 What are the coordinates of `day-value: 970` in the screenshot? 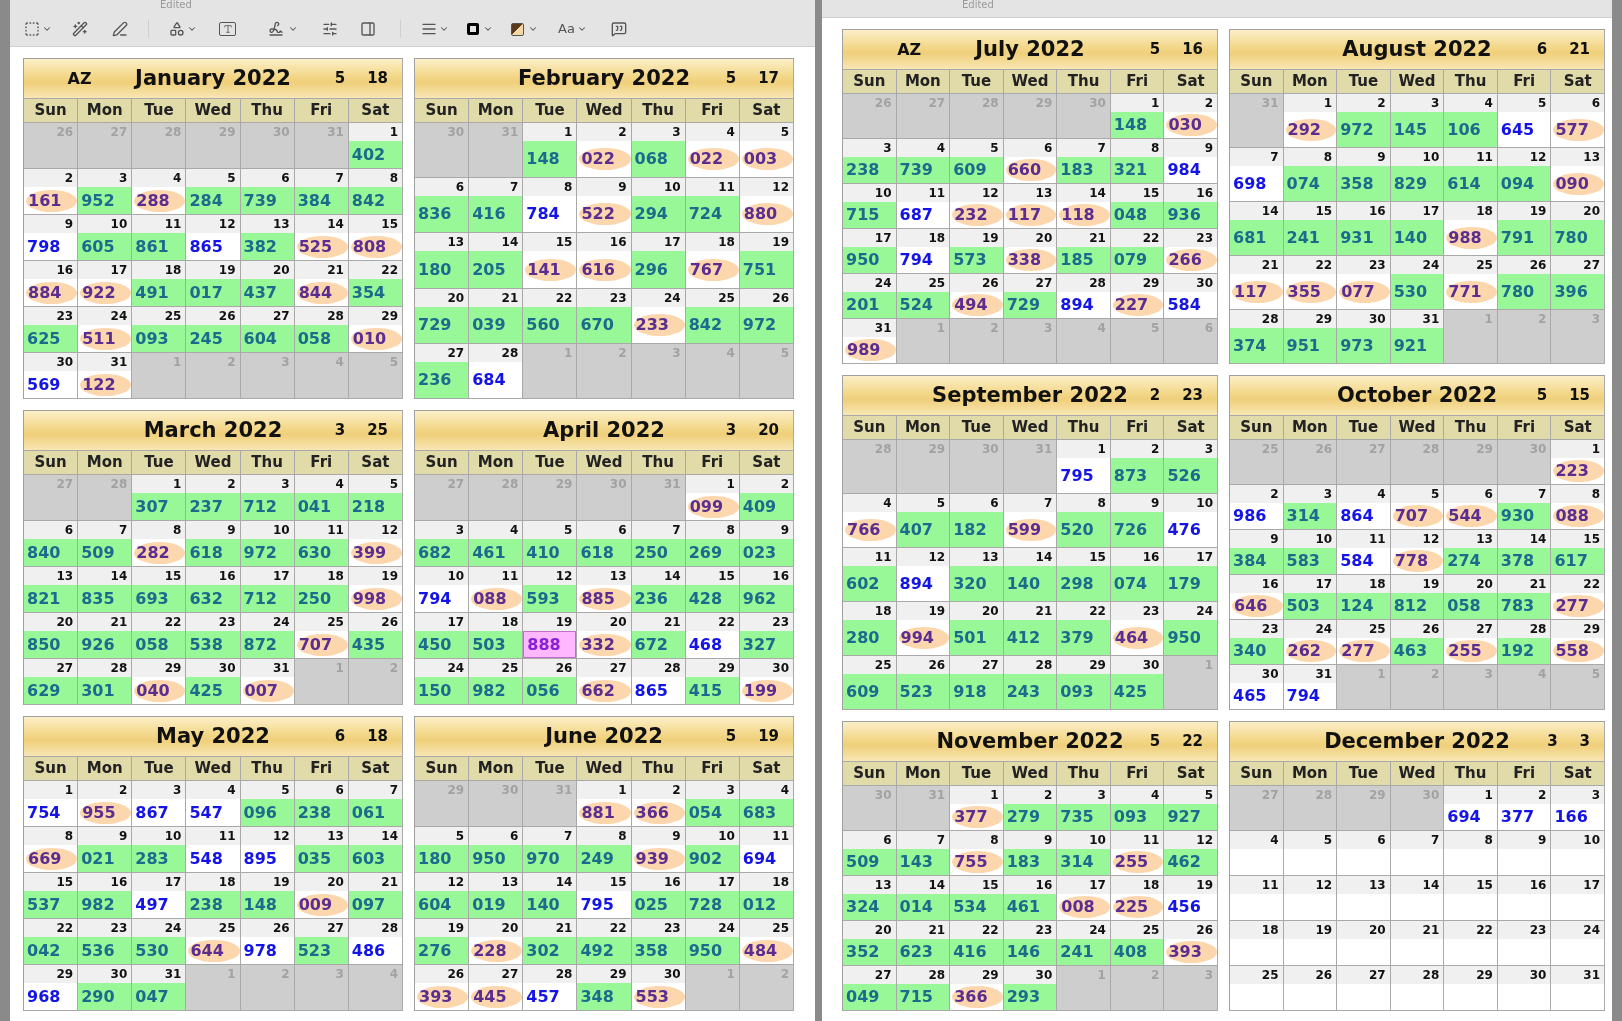 It's located at (550, 858).